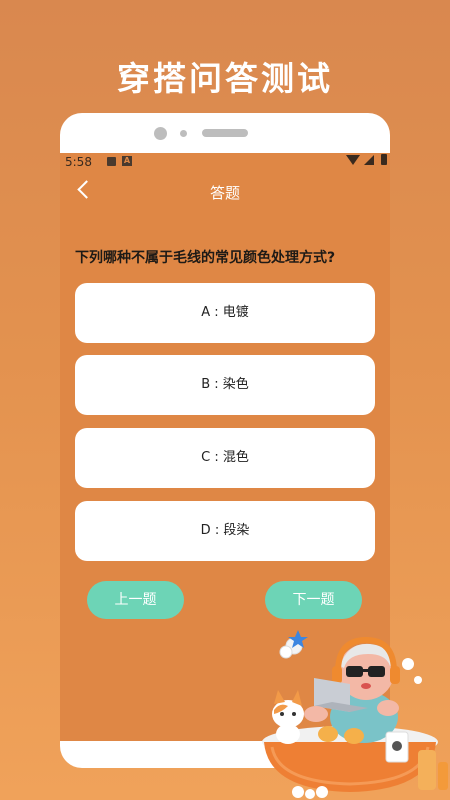 The height and width of the screenshot is (800, 450). What do you see at coordinates (135, 600) in the screenshot?
I see `prev-question-button: 上一题` at bounding box center [135, 600].